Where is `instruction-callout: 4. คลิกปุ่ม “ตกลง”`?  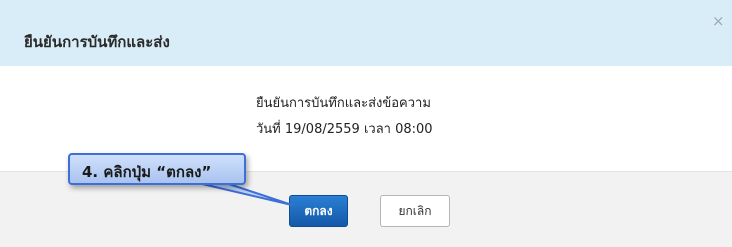 instruction-callout: 4. คลิกปุ่ม “ตกลง” is located at coordinates (157, 169).